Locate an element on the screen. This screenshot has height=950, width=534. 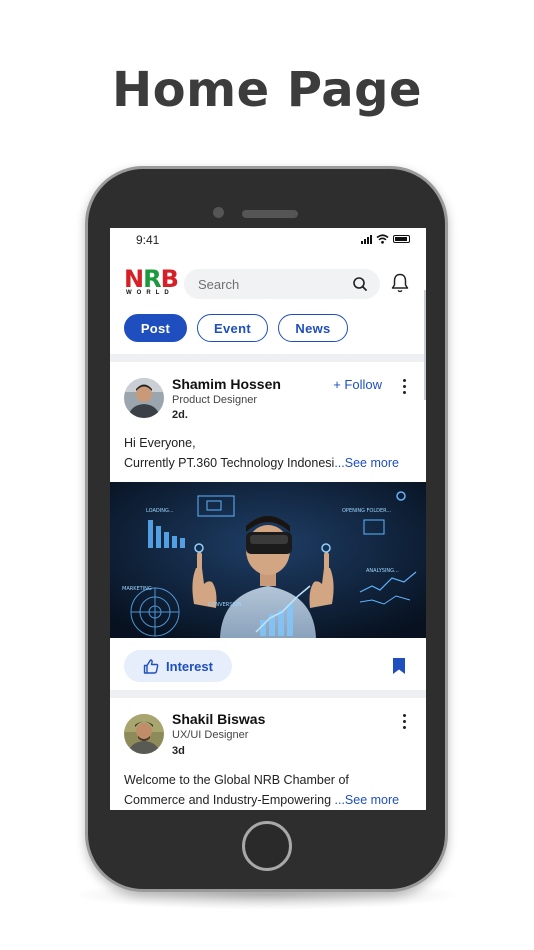
status-time: 9:41 is located at coordinates (148, 240).